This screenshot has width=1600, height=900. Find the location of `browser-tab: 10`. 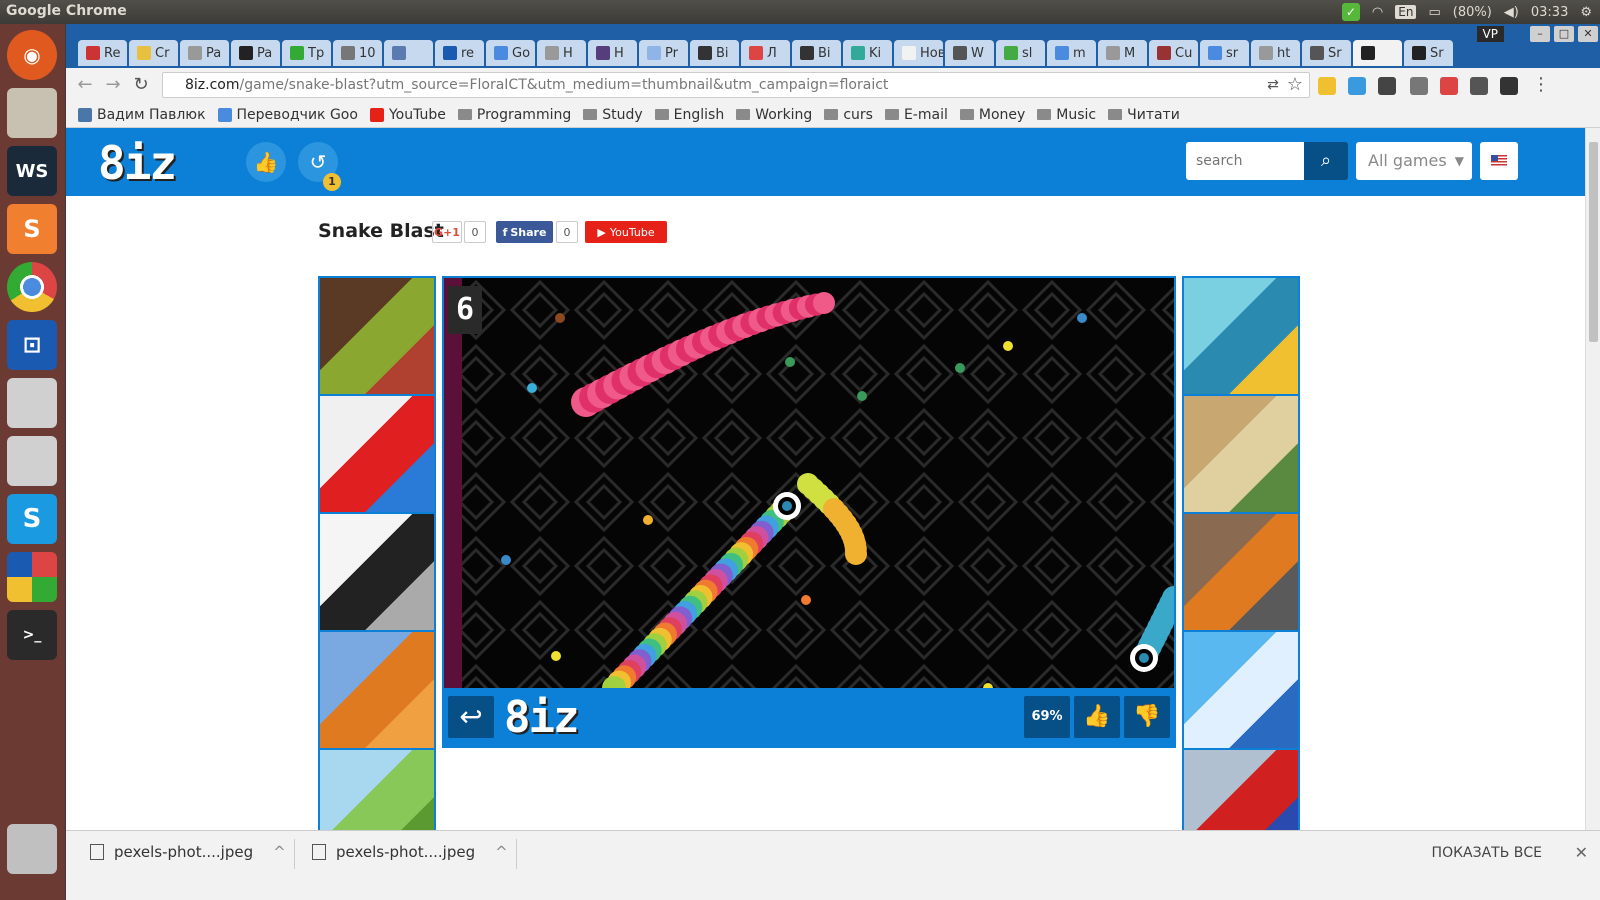

browser-tab: 10 is located at coordinates (357, 53).